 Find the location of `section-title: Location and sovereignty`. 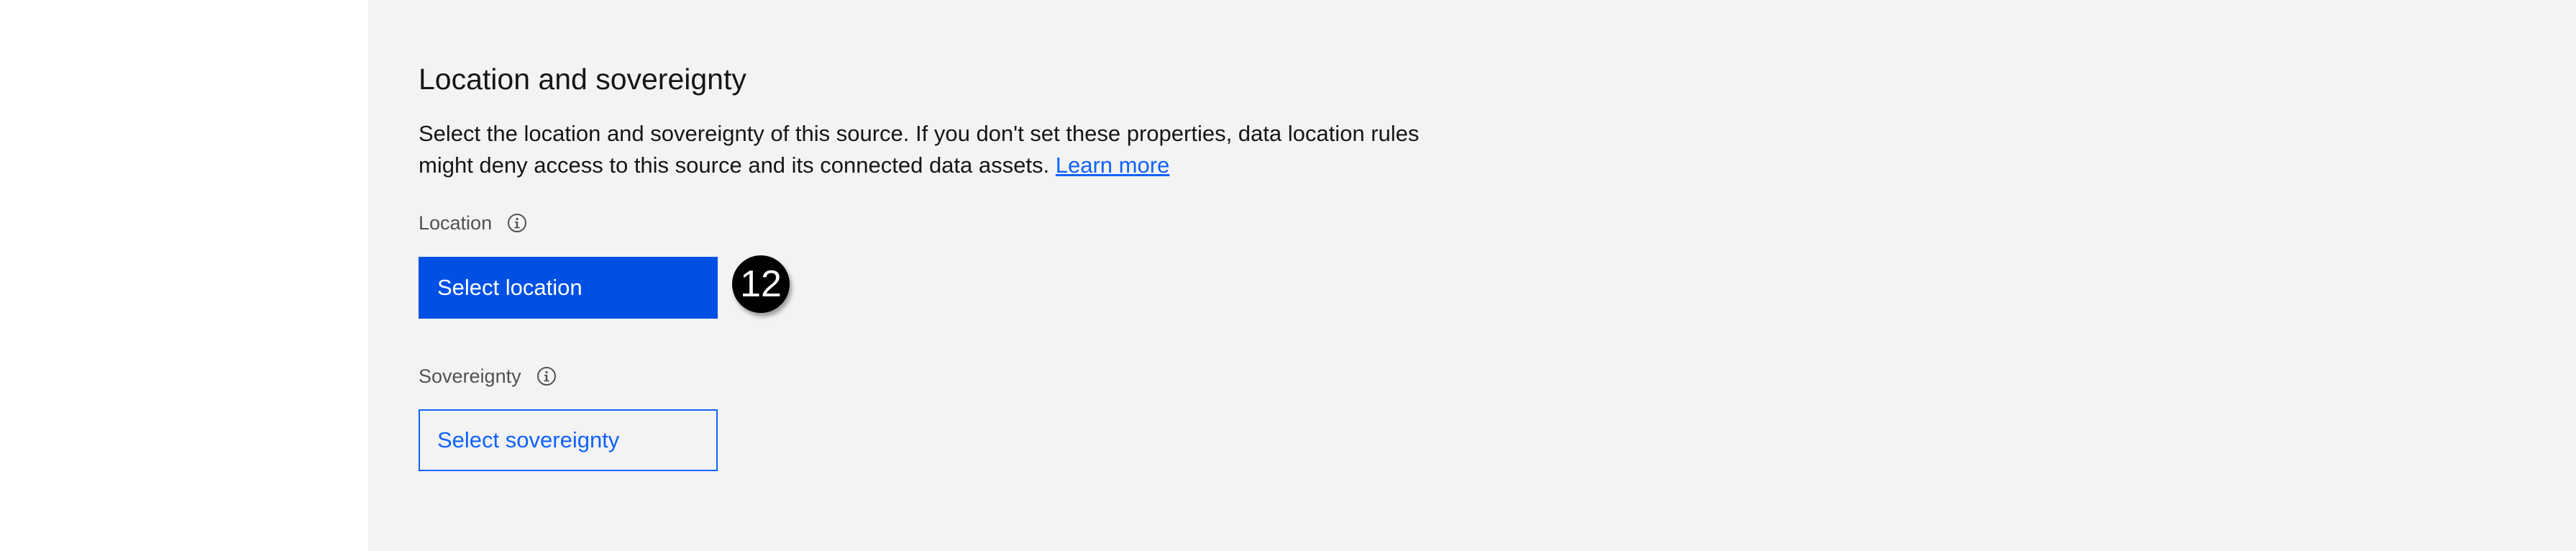

section-title: Location and sovereignty is located at coordinates (582, 79).